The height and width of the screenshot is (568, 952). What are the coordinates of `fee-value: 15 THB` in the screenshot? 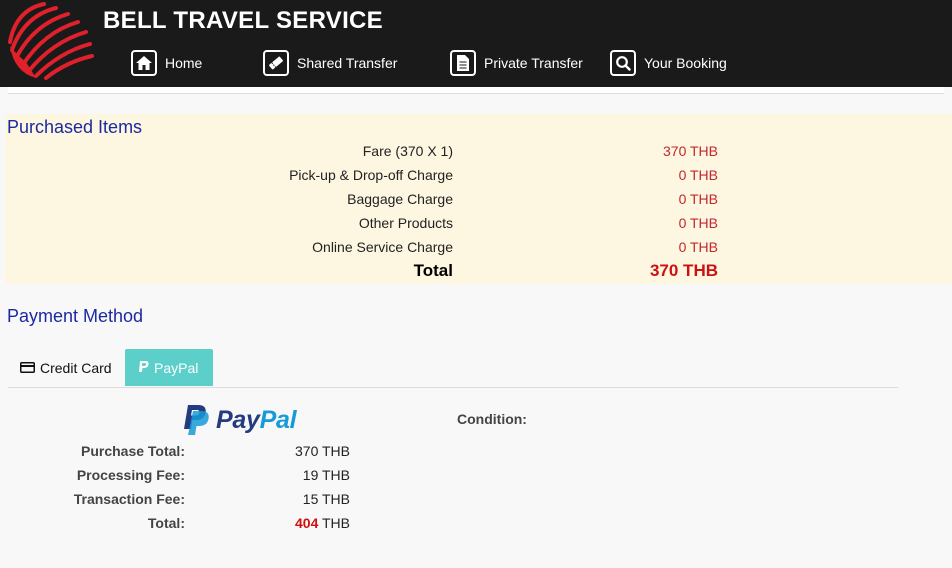 It's located at (326, 499).